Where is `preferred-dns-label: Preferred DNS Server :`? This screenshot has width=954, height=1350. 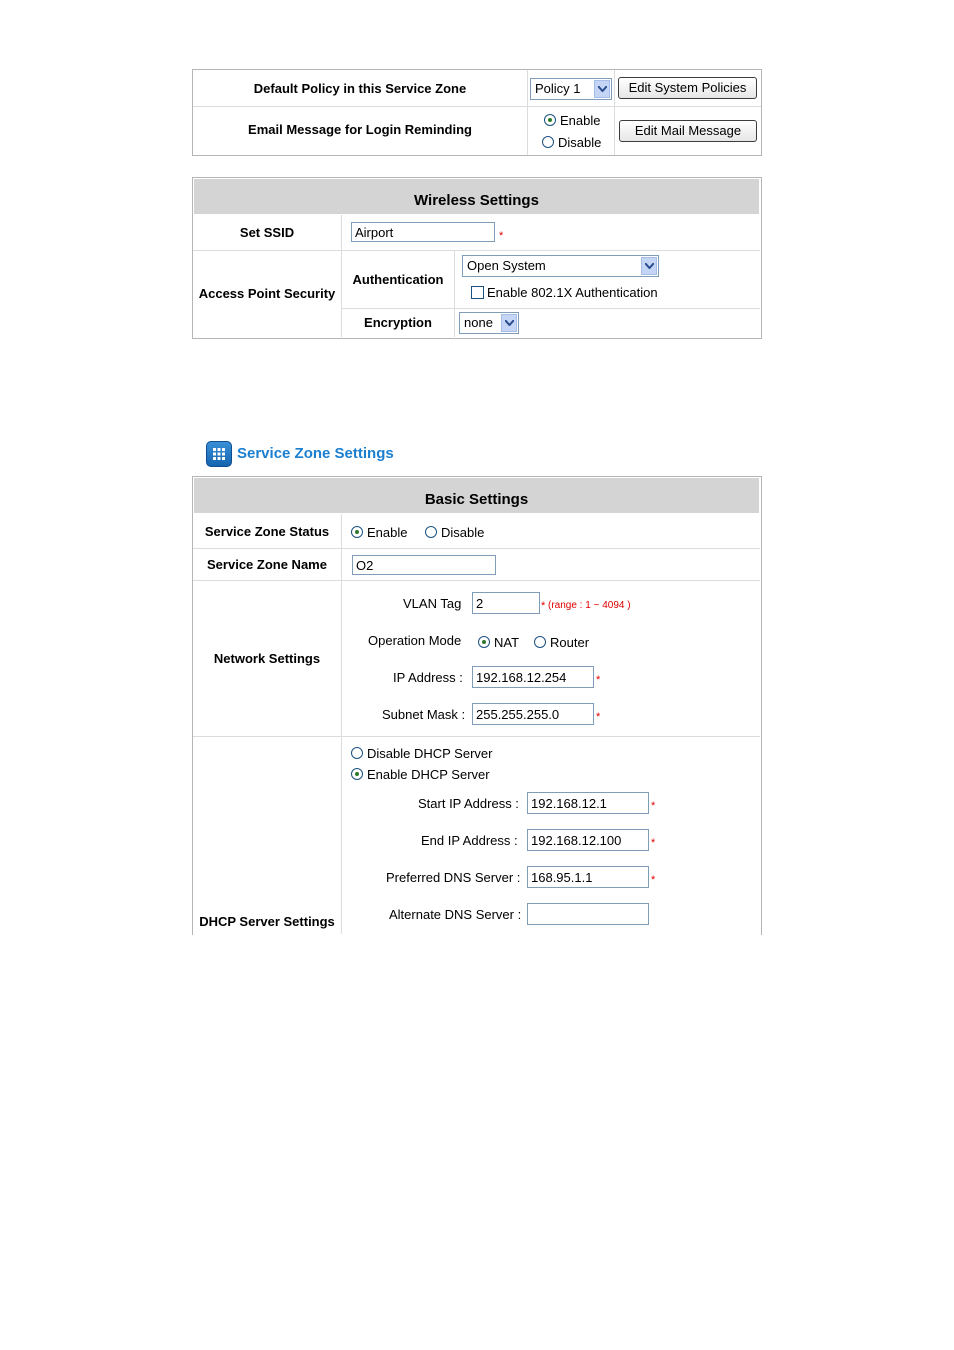 preferred-dns-label: Preferred DNS Server : is located at coordinates (453, 877).